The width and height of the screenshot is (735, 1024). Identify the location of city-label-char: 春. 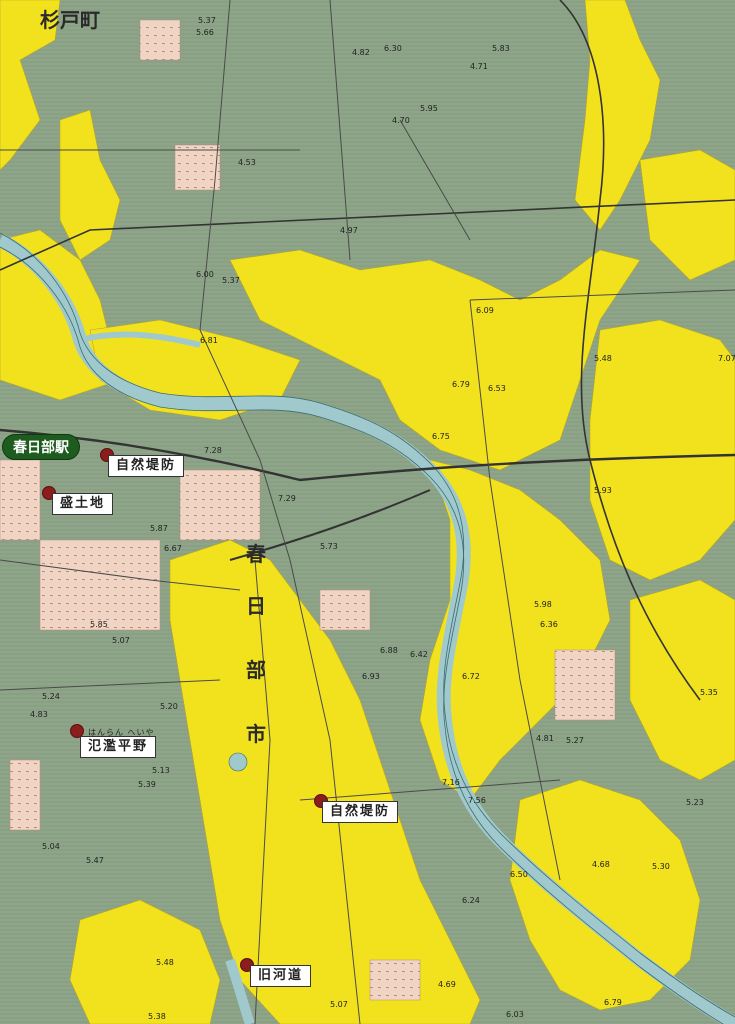
(256, 554).